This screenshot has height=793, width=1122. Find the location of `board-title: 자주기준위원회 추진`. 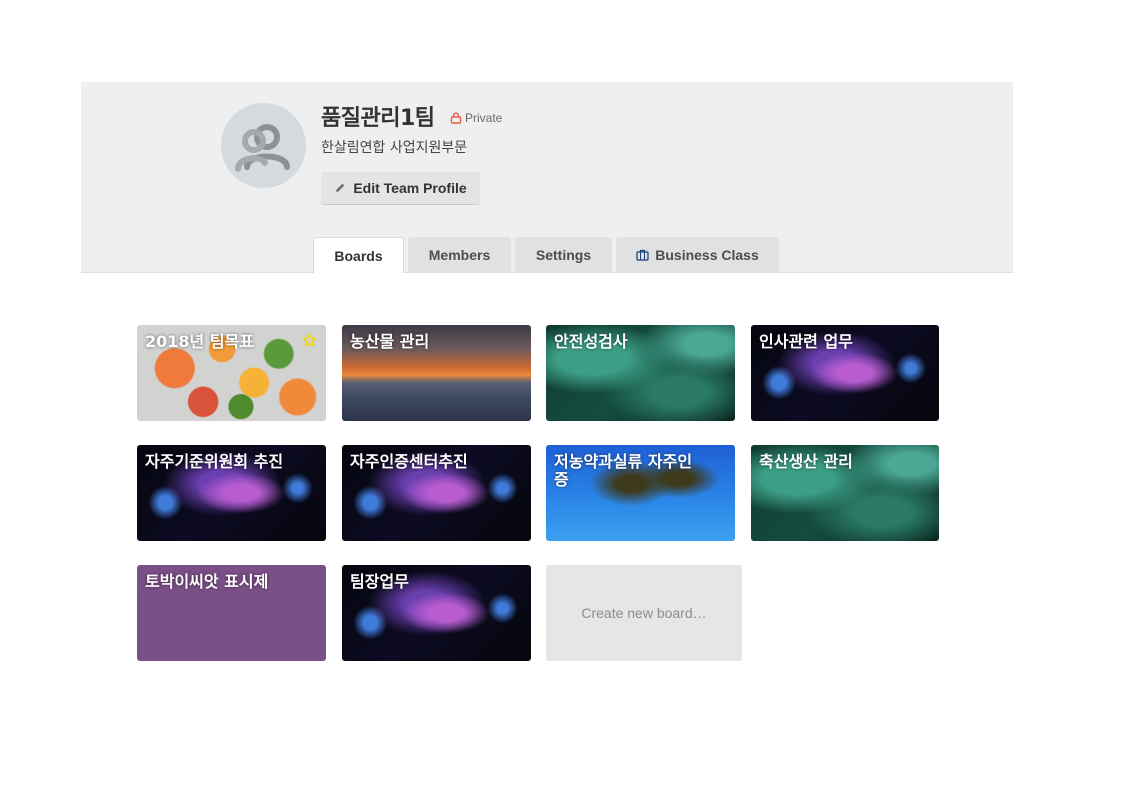

board-title: 자주기준위원회 추진 is located at coordinates (214, 461).